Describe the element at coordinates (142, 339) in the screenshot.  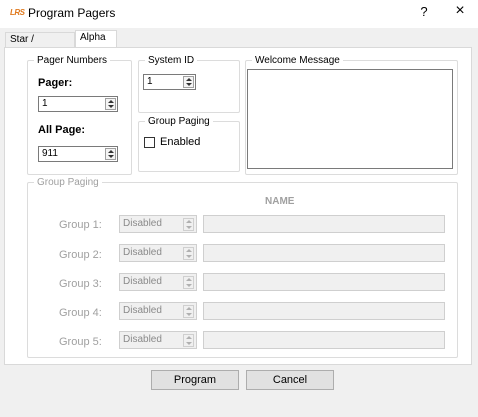
I see `group-5-mode-value: Disabled` at that location.